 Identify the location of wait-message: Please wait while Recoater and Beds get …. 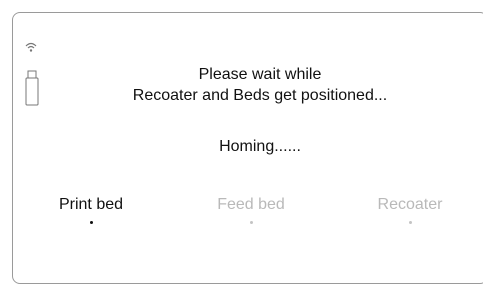
(241, 85).